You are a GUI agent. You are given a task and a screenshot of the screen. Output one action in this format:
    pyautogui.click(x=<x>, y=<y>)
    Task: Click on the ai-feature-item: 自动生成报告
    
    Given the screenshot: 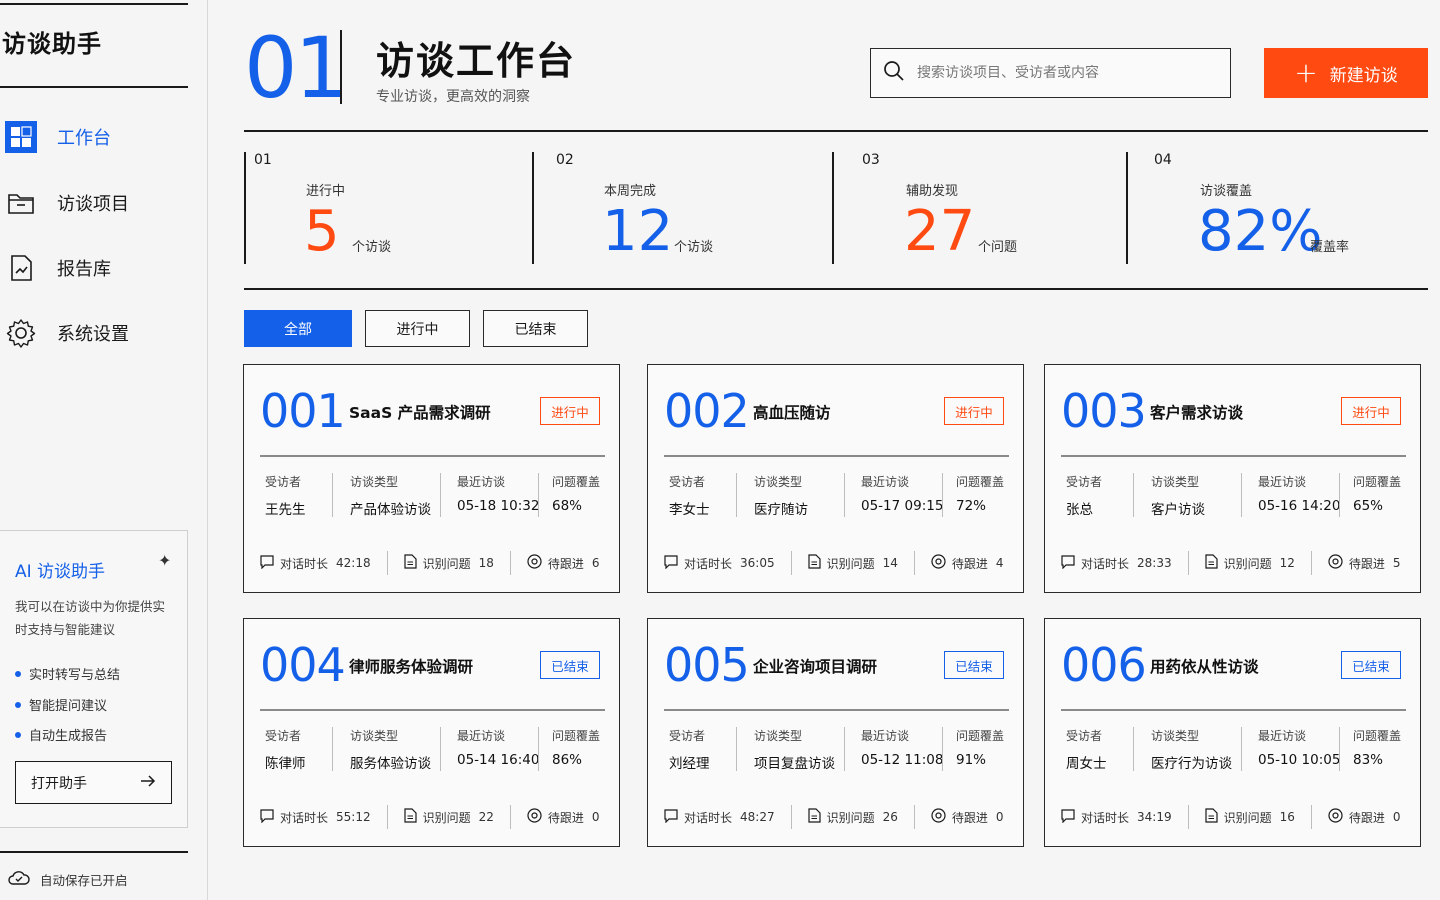 What is the action you would take?
    pyautogui.click(x=61, y=734)
    